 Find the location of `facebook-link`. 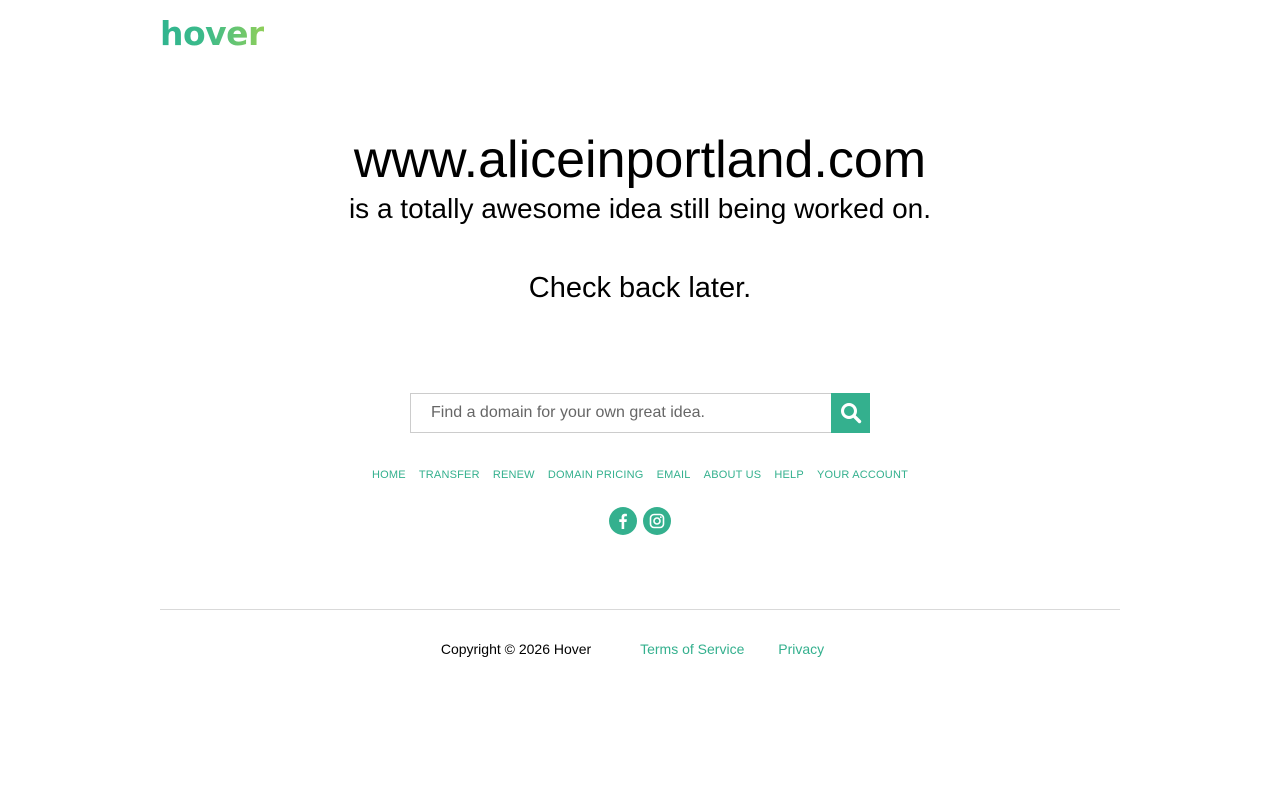

facebook-link is located at coordinates (623, 521).